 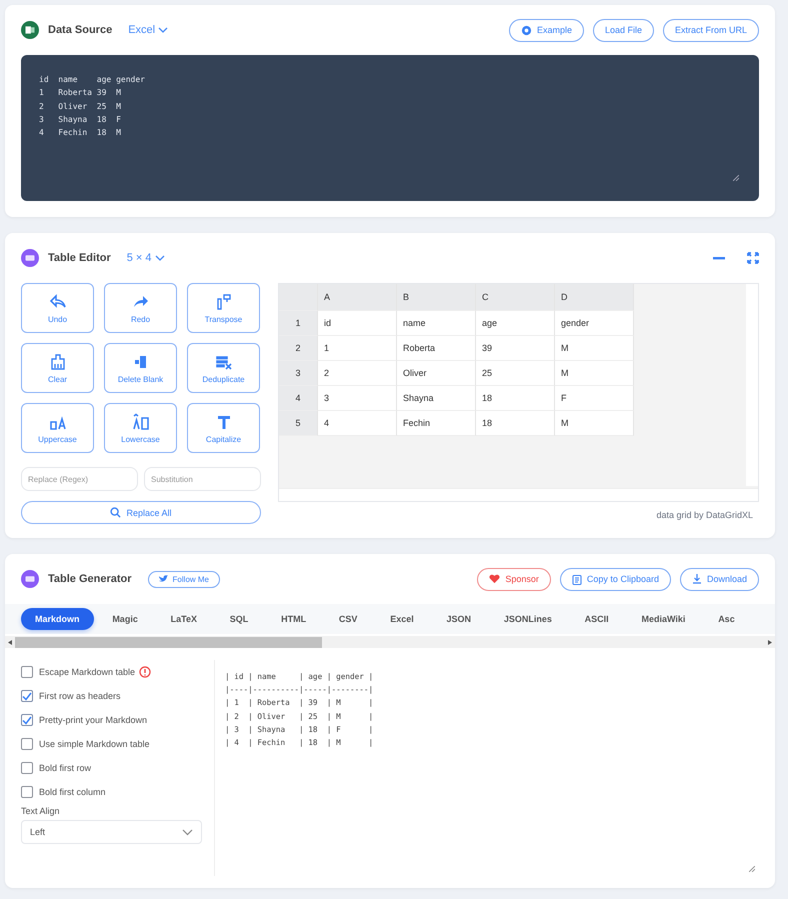 What do you see at coordinates (30, 30) in the screenshot?
I see `spreadsheet-icon` at bounding box center [30, 30].